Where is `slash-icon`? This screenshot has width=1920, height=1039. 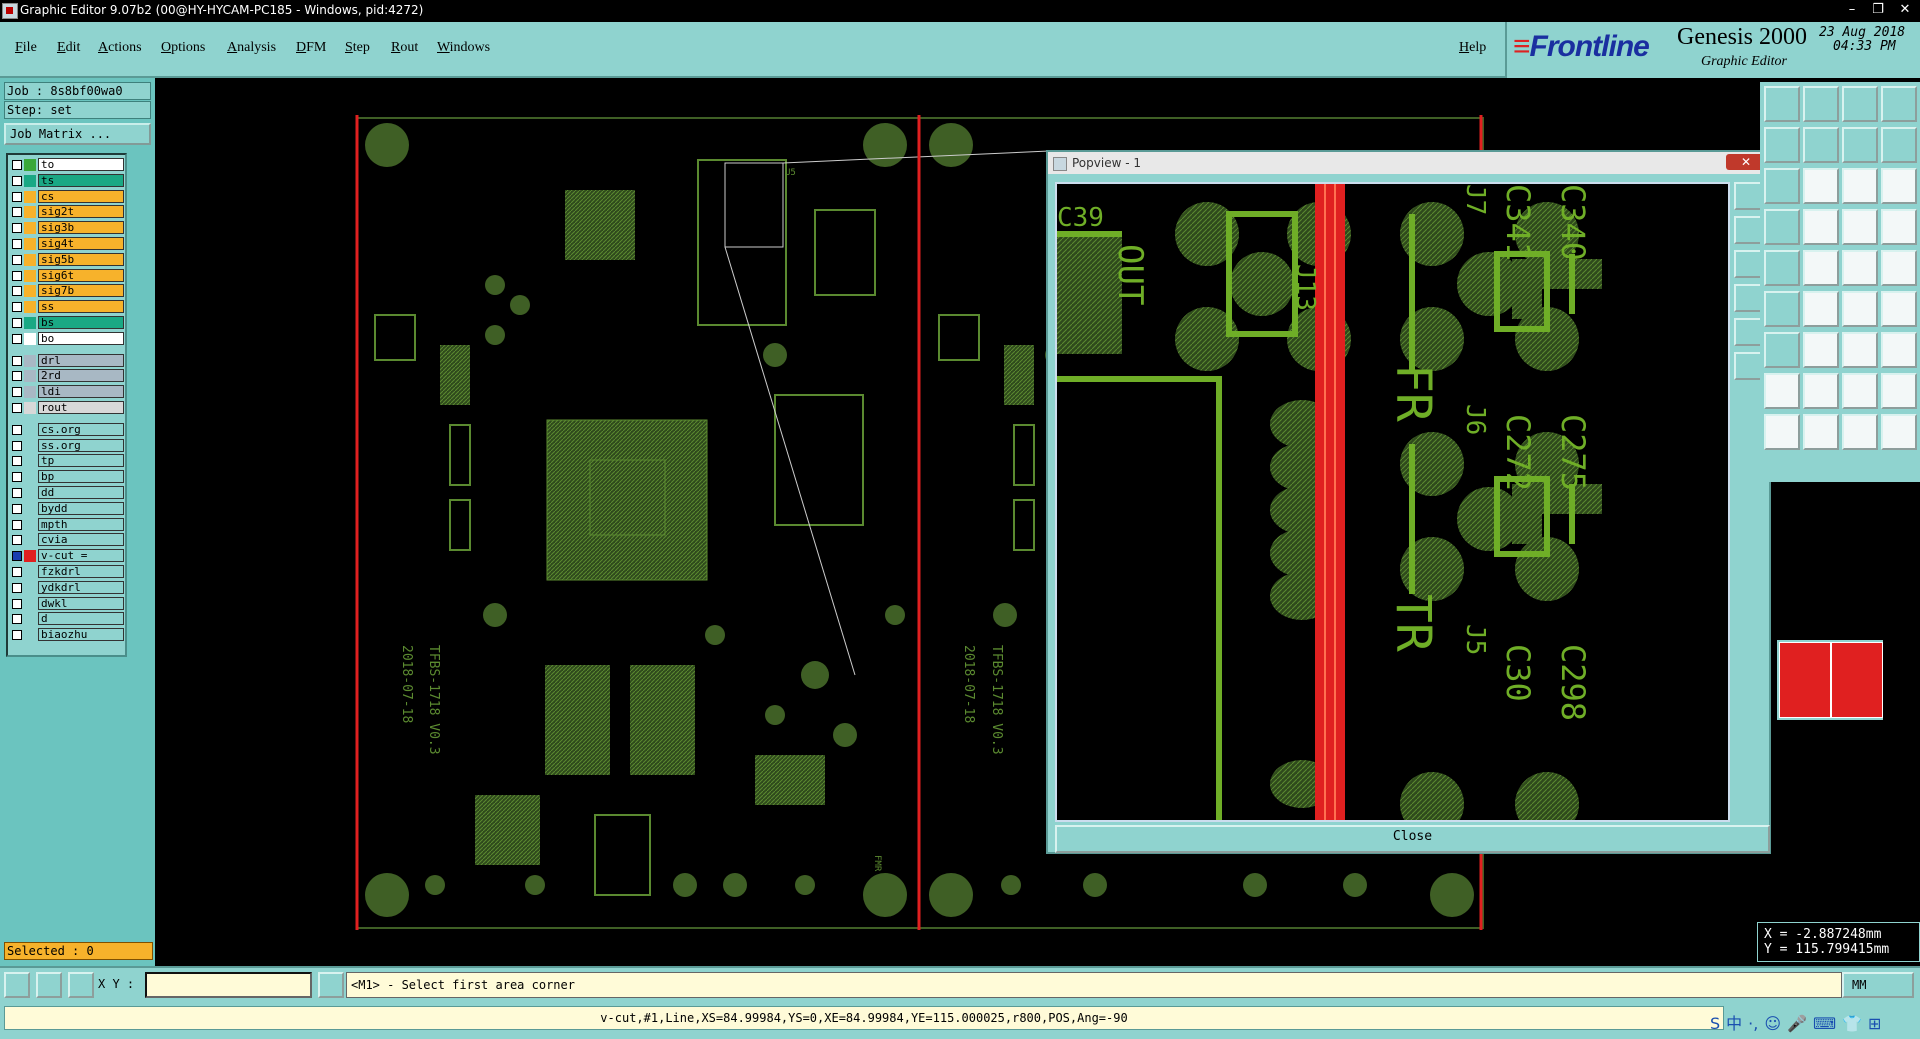
slash-icon is located at coordinates (1821, 350).